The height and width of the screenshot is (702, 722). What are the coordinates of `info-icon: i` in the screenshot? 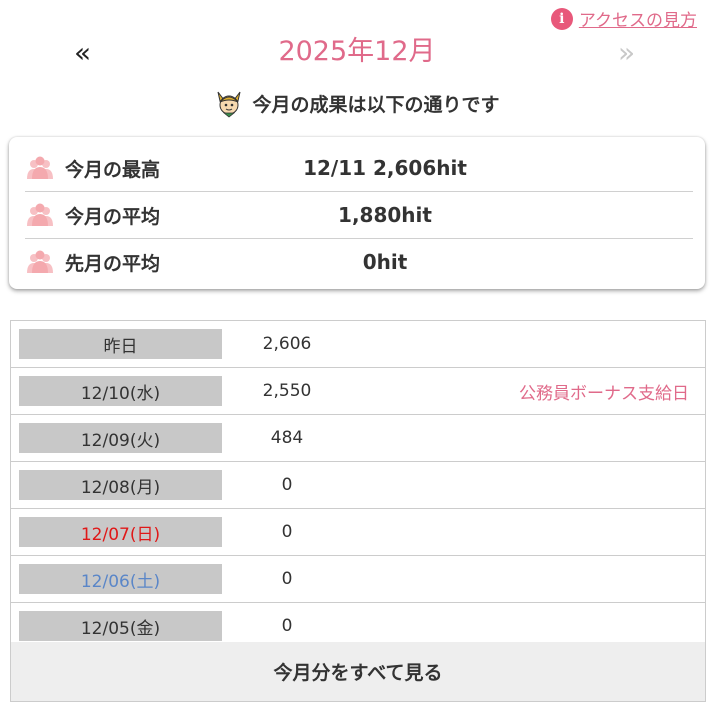 It's located at (561, 18).